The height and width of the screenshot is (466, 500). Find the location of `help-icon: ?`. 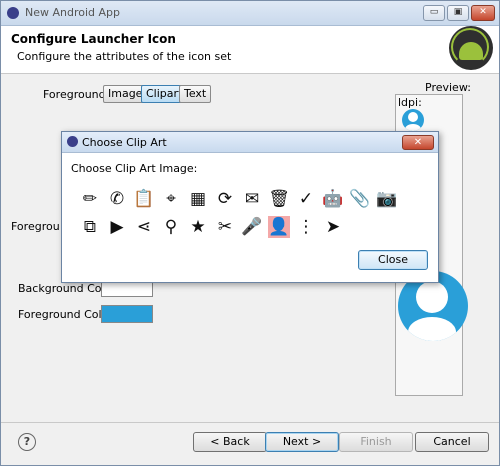

help-icon: ? is located at coordinates (27, 442).